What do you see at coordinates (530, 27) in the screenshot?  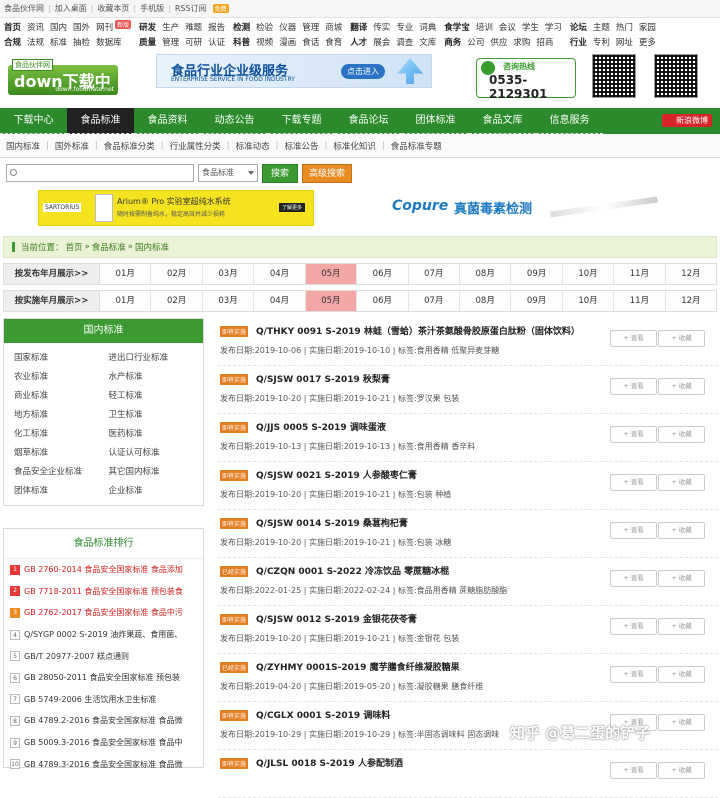 I see `nav-link: 学生` at bounding box center [530, 27].